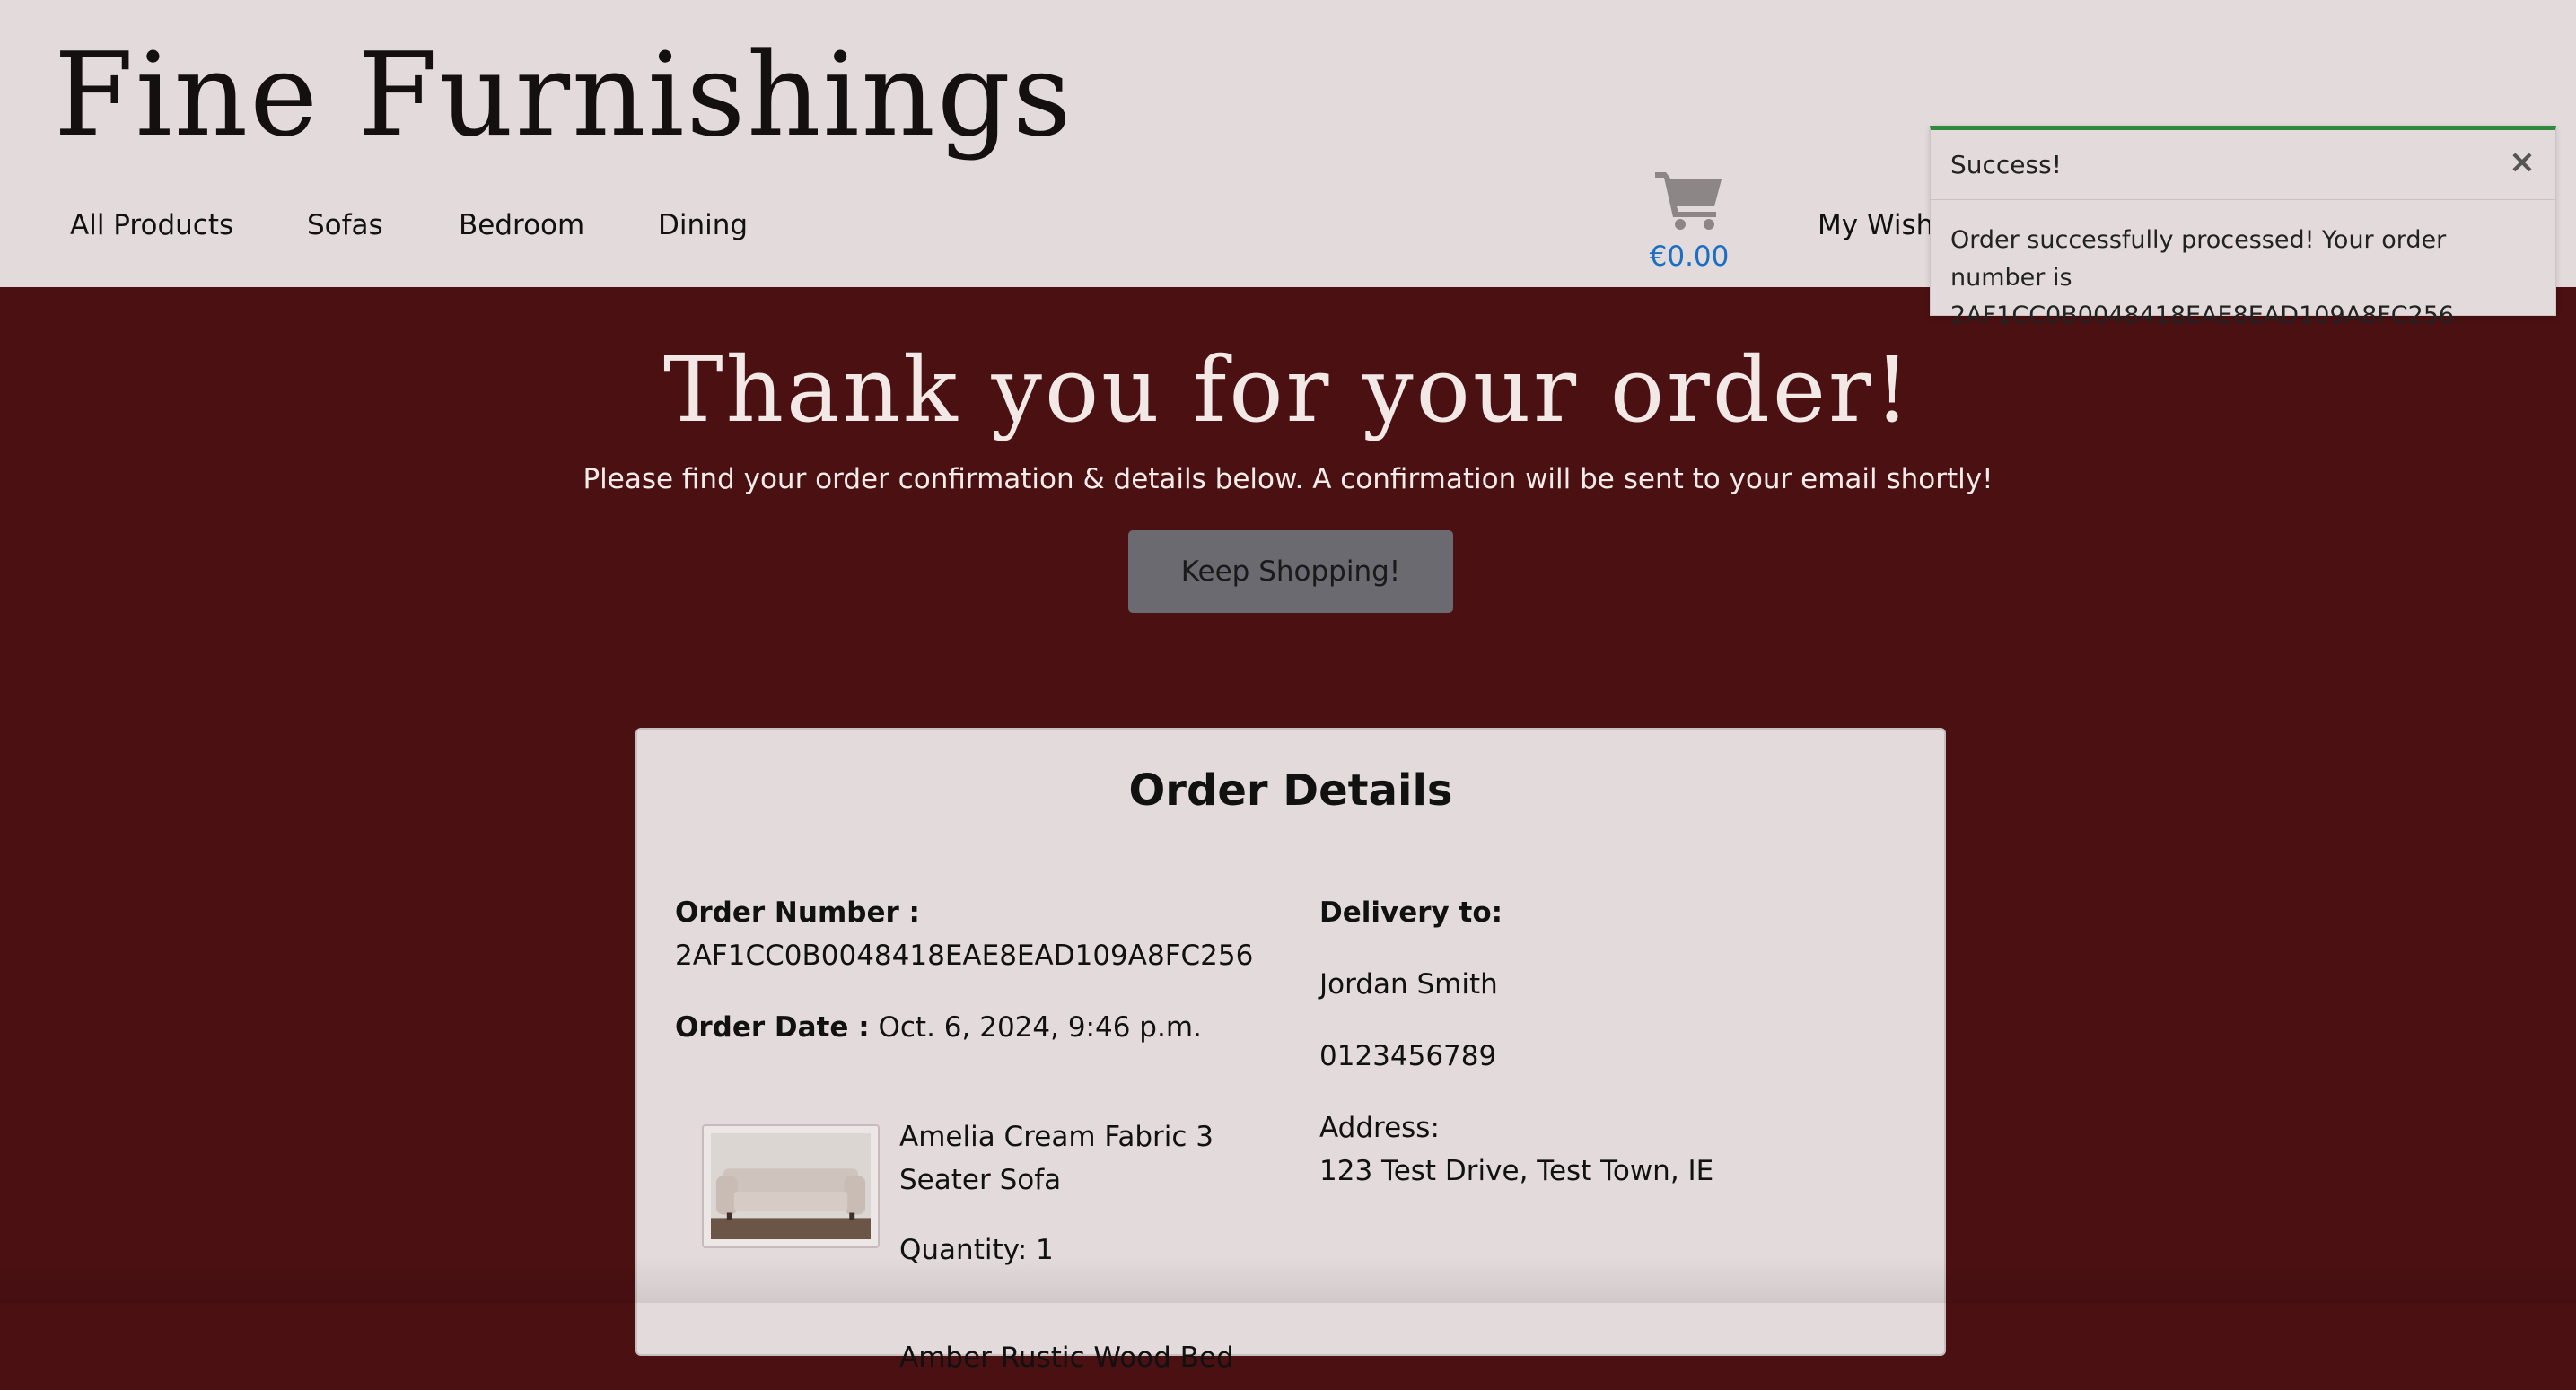 The image size is (2576, 1390). What do you see at coordinates (772, 1027) in the screenshot?
I see `order-date-label: Order Date :` at bounding box center [772, 1027].